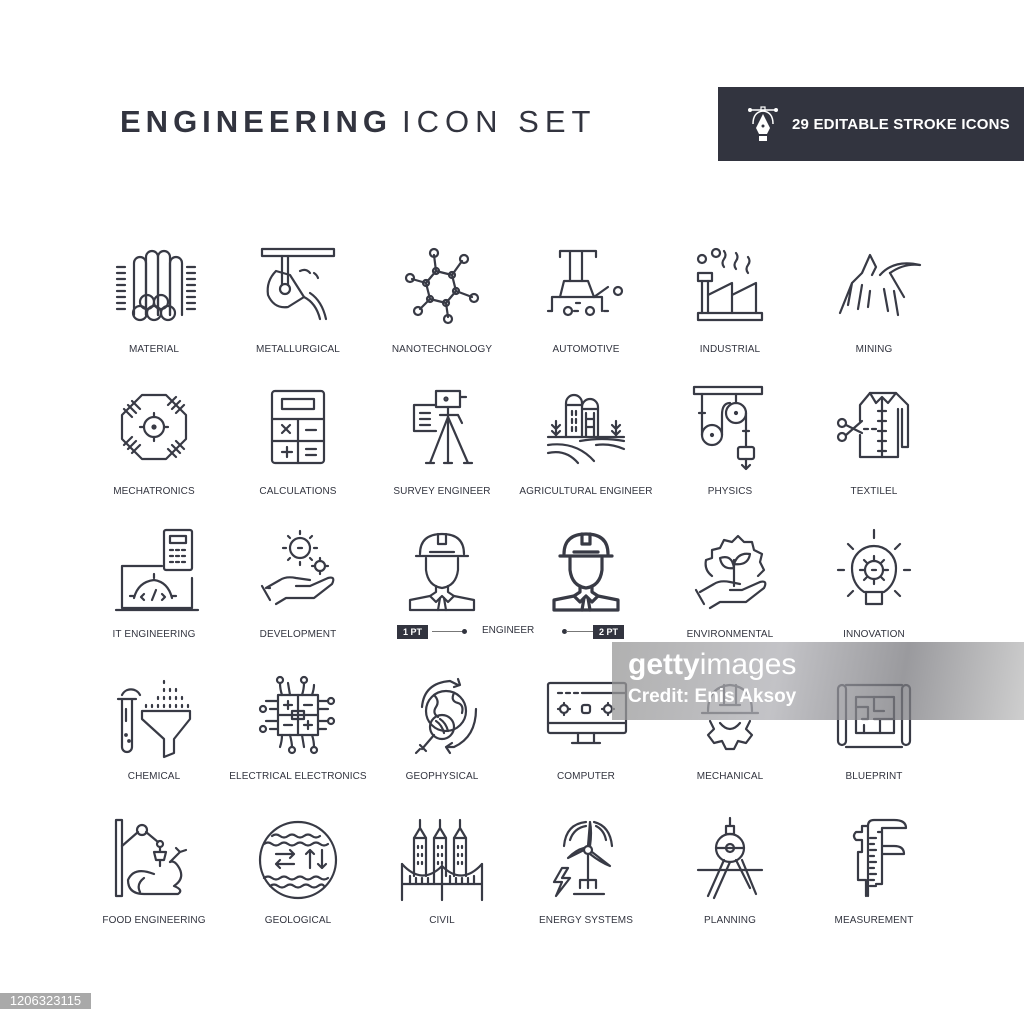  What do you see at coordinates (874, 491) in the screenshot?
I see `icon-label: TEXTILEL` at bounding box center [874, 491].